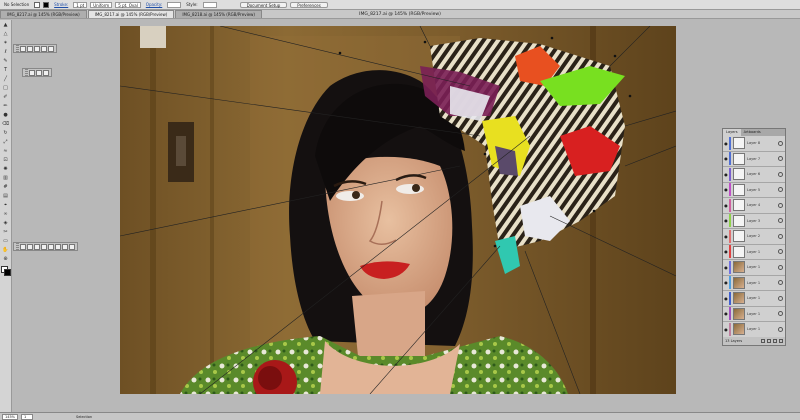  Describe the element at coordinates (6, 214) in the screenshot. I see `blend-tool-icon: ∞` at that location.